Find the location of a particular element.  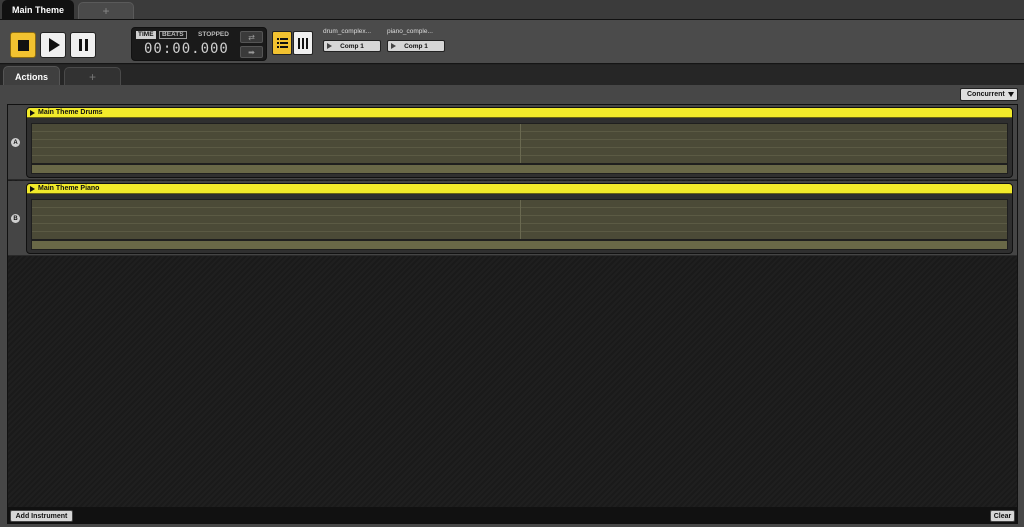

tab-actions: Actions is located at coordinates (31, 76).